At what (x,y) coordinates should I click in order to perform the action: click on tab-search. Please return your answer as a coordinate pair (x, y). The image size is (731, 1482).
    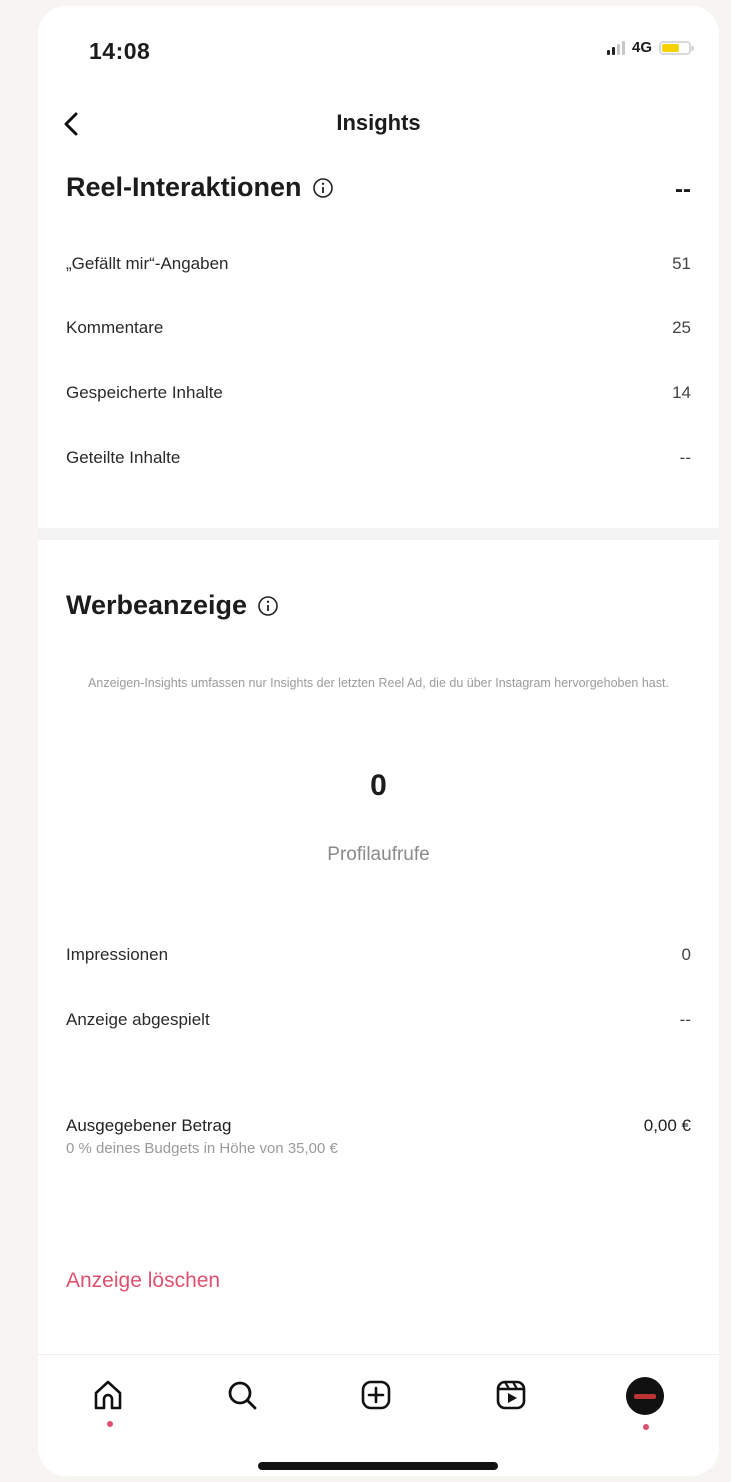
    Looking at the image, I should click on (244, 1397).